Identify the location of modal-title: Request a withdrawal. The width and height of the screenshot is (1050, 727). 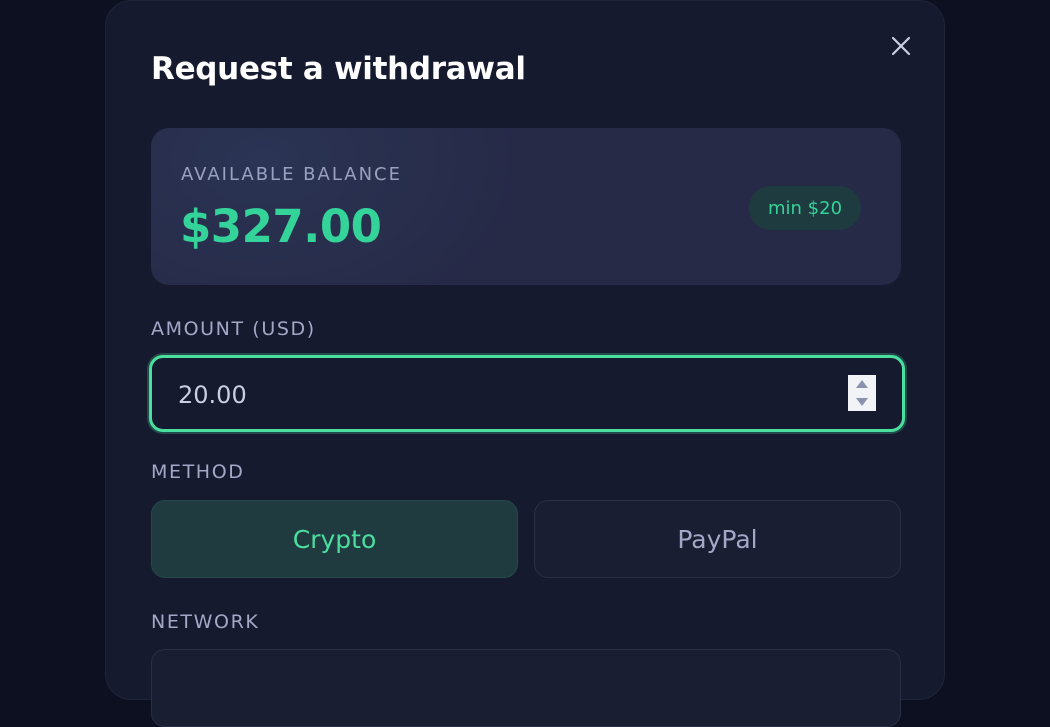
(338, 69).